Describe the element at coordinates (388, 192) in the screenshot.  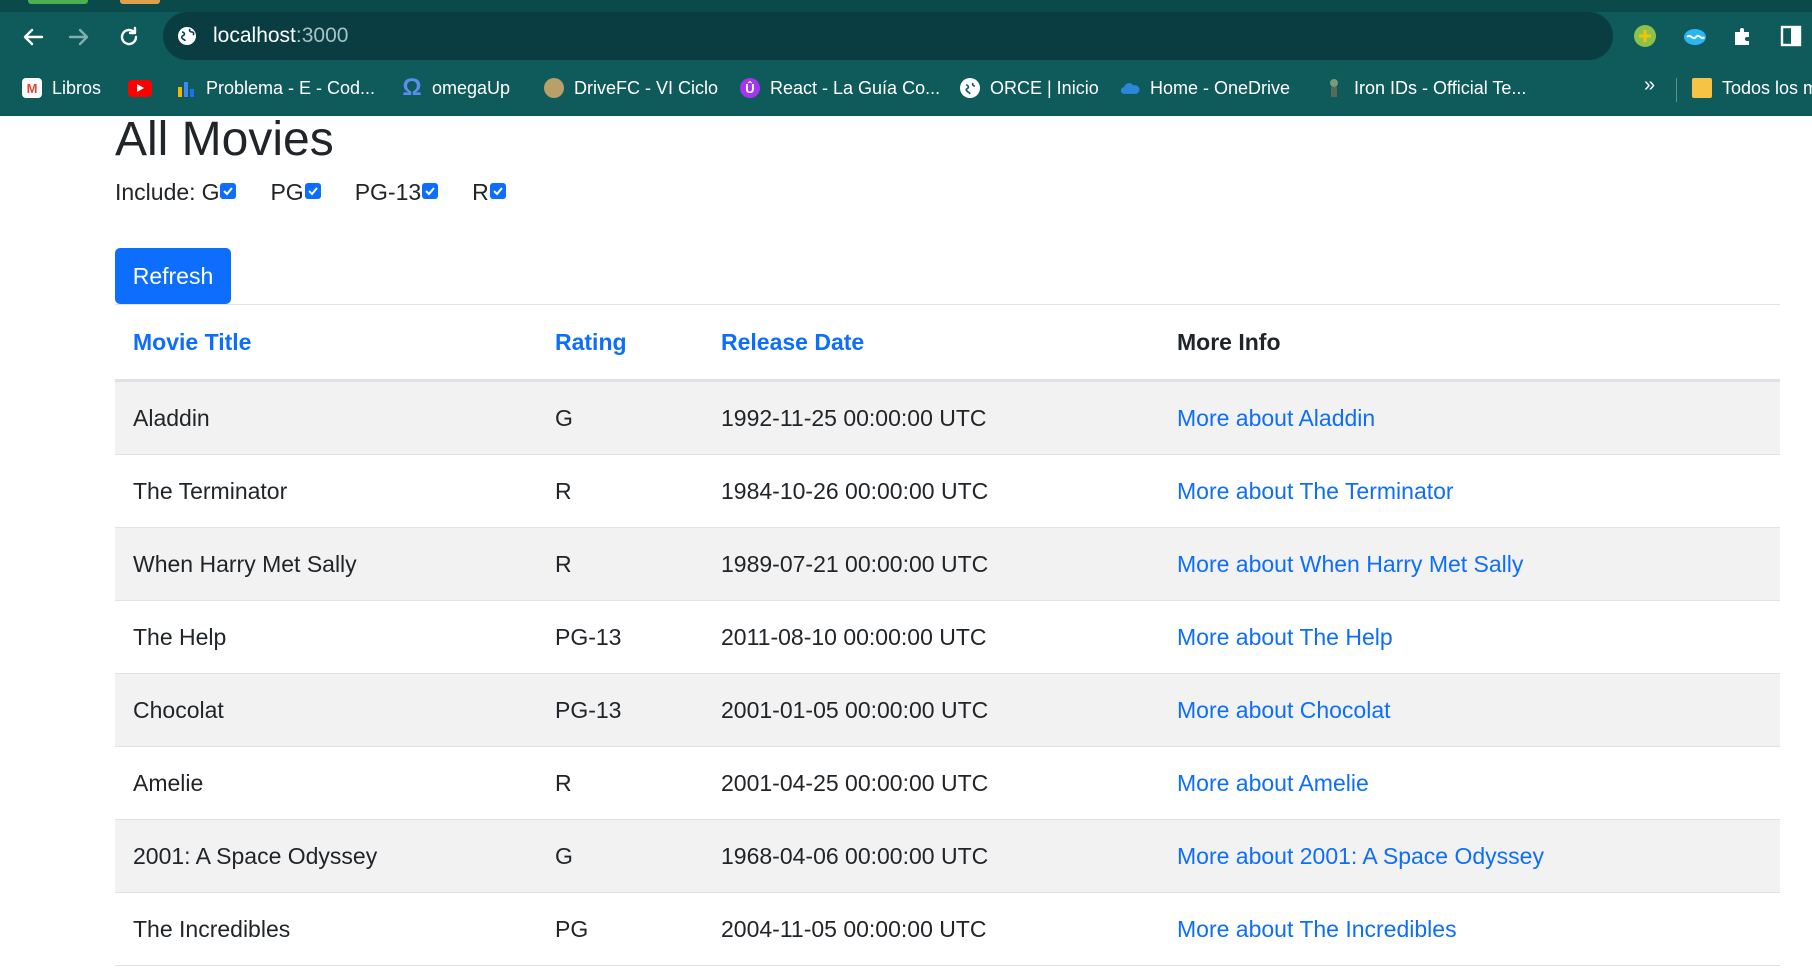
I see `filter-label: PG-13` at that location.